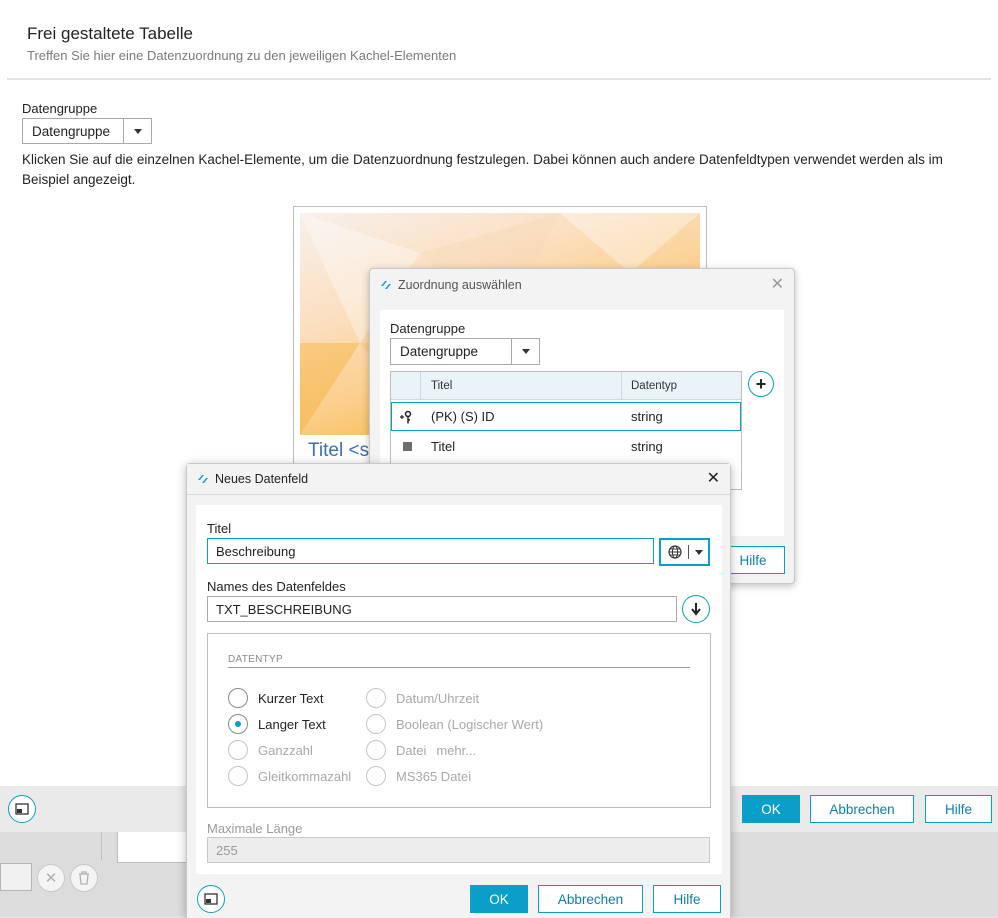  What do you see at coordinates (566, 446) in the screenshot?
I see `table-row: Titel string` at bounding box center [566, 446].